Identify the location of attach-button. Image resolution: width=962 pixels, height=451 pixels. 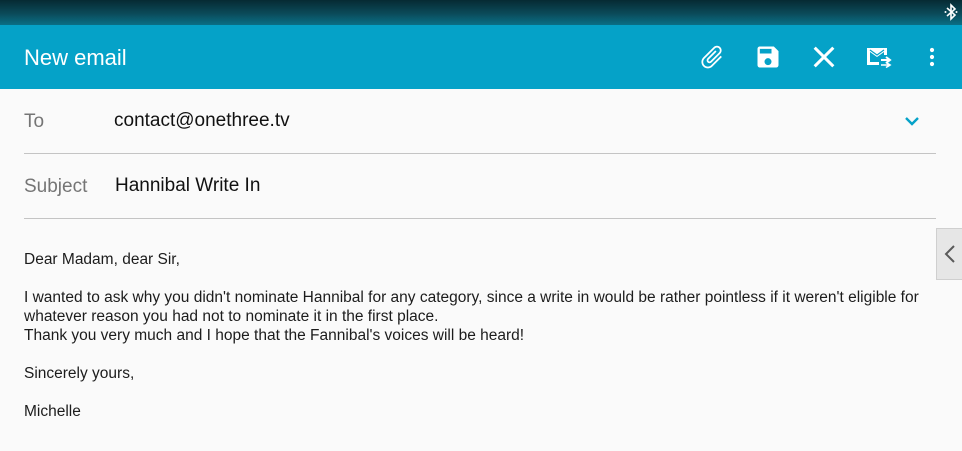
(712, 57).